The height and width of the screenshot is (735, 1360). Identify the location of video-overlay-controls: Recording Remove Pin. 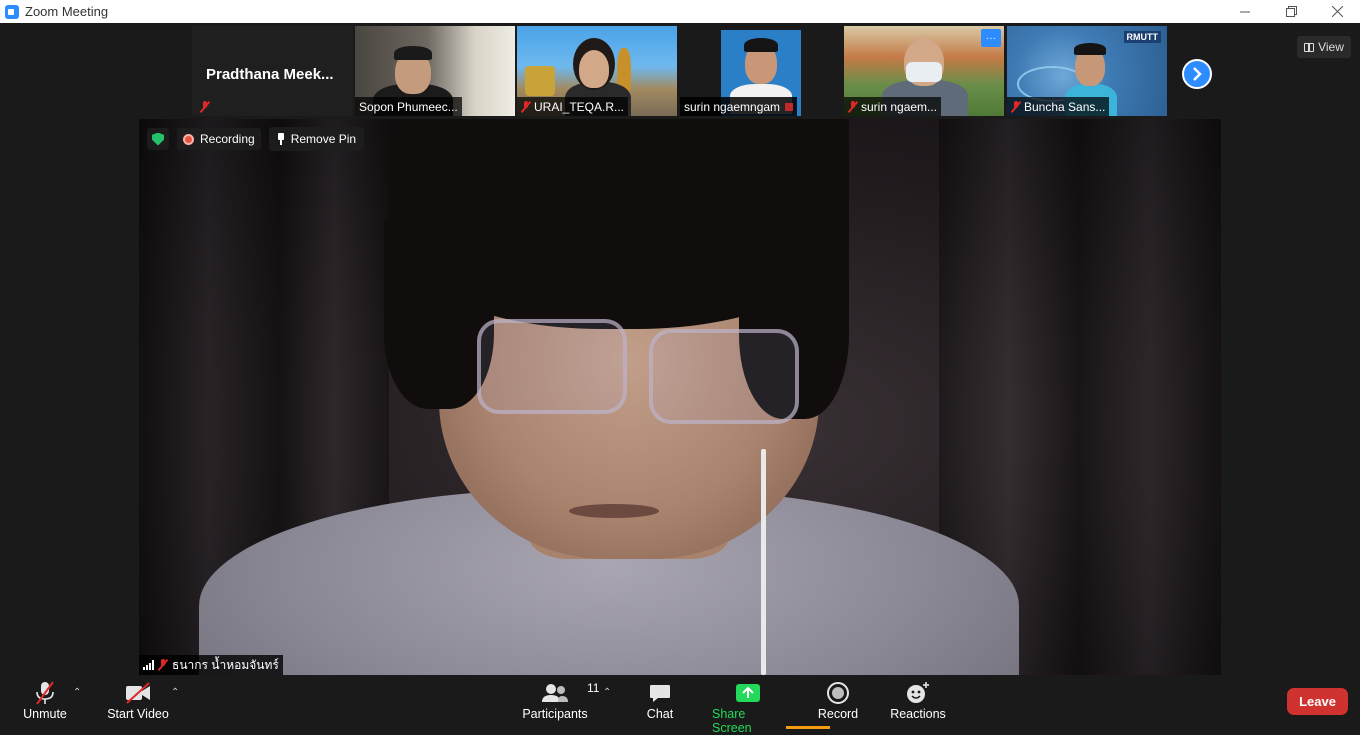
(256, 139).